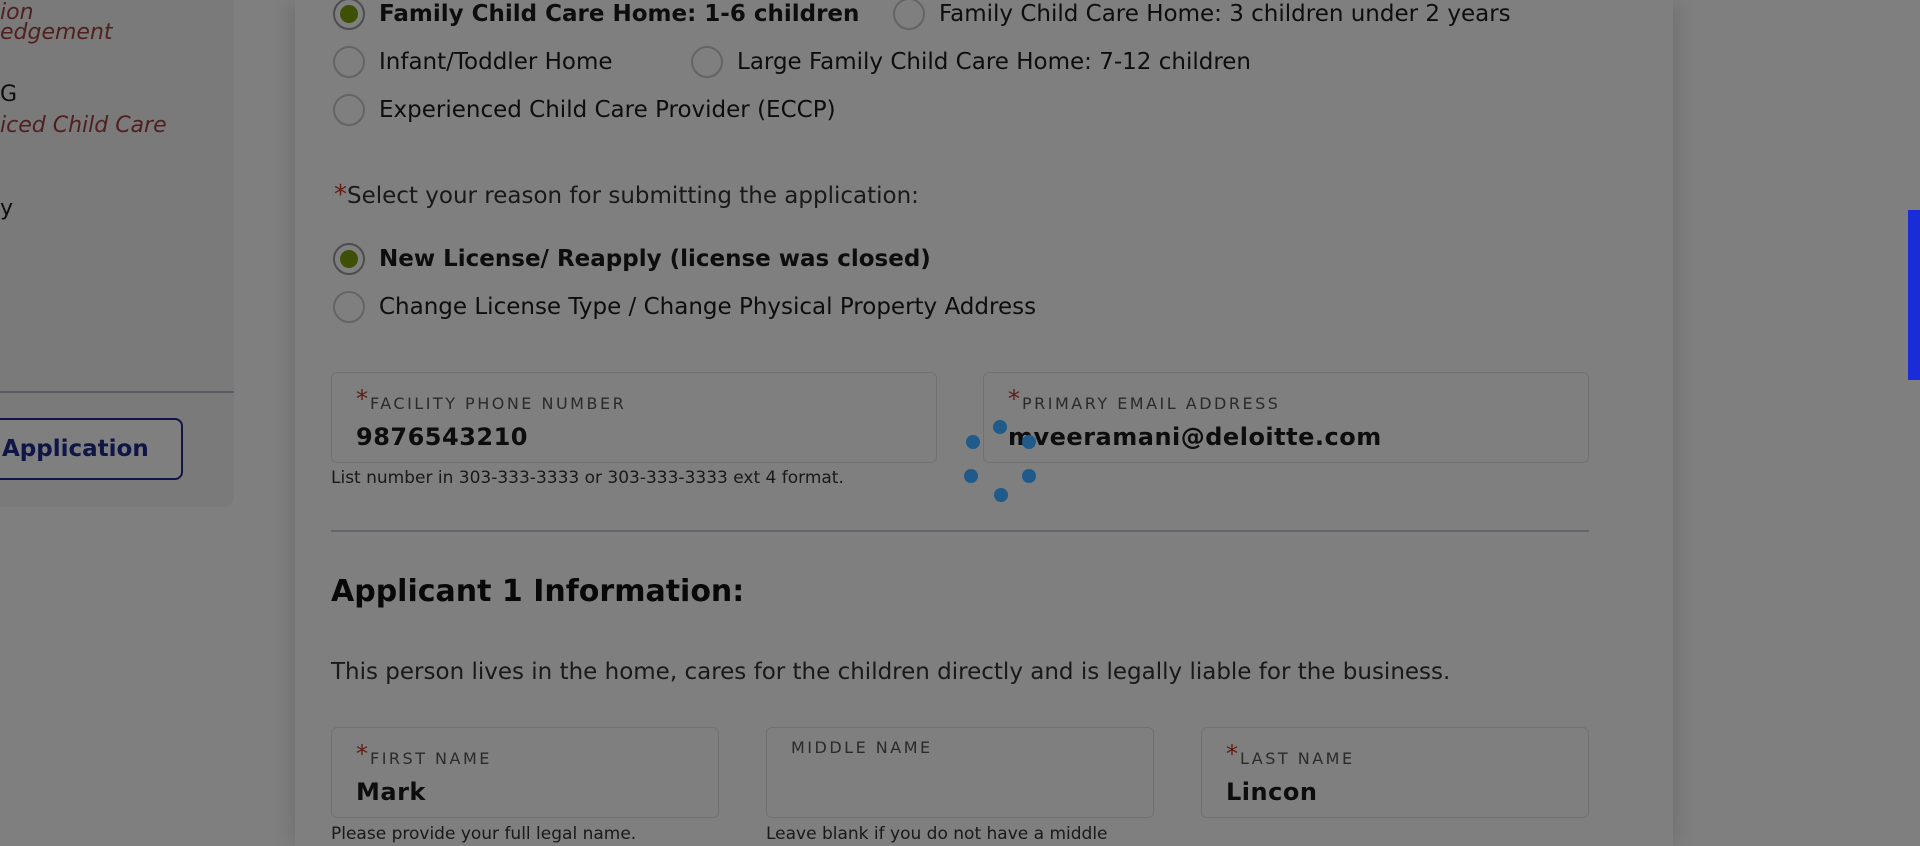  I want to click on scrollbar-accent, so click(1914, 295).